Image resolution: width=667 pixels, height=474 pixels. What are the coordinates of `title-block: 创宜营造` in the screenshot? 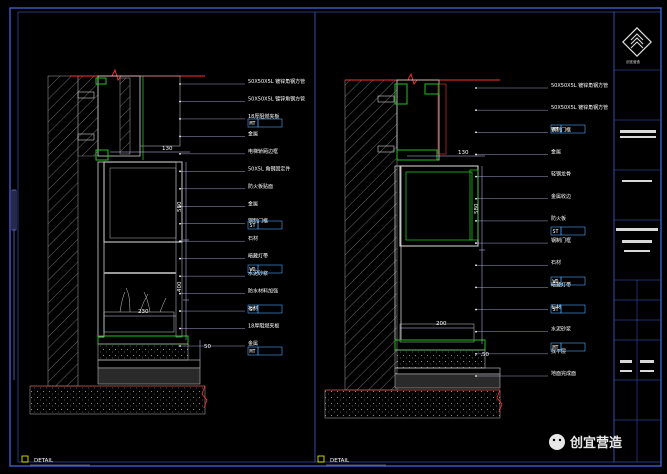 It's located at (637, 237).